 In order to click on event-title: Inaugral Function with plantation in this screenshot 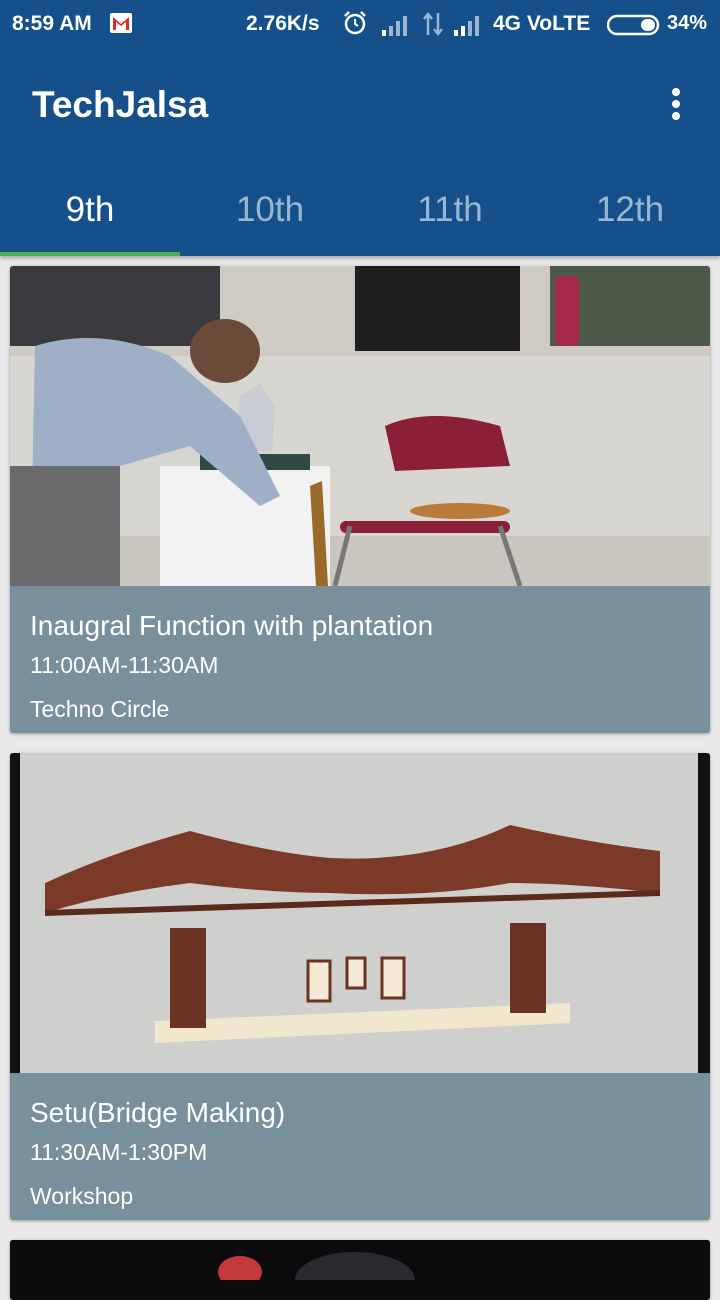, I will do `click(232, 625)`.